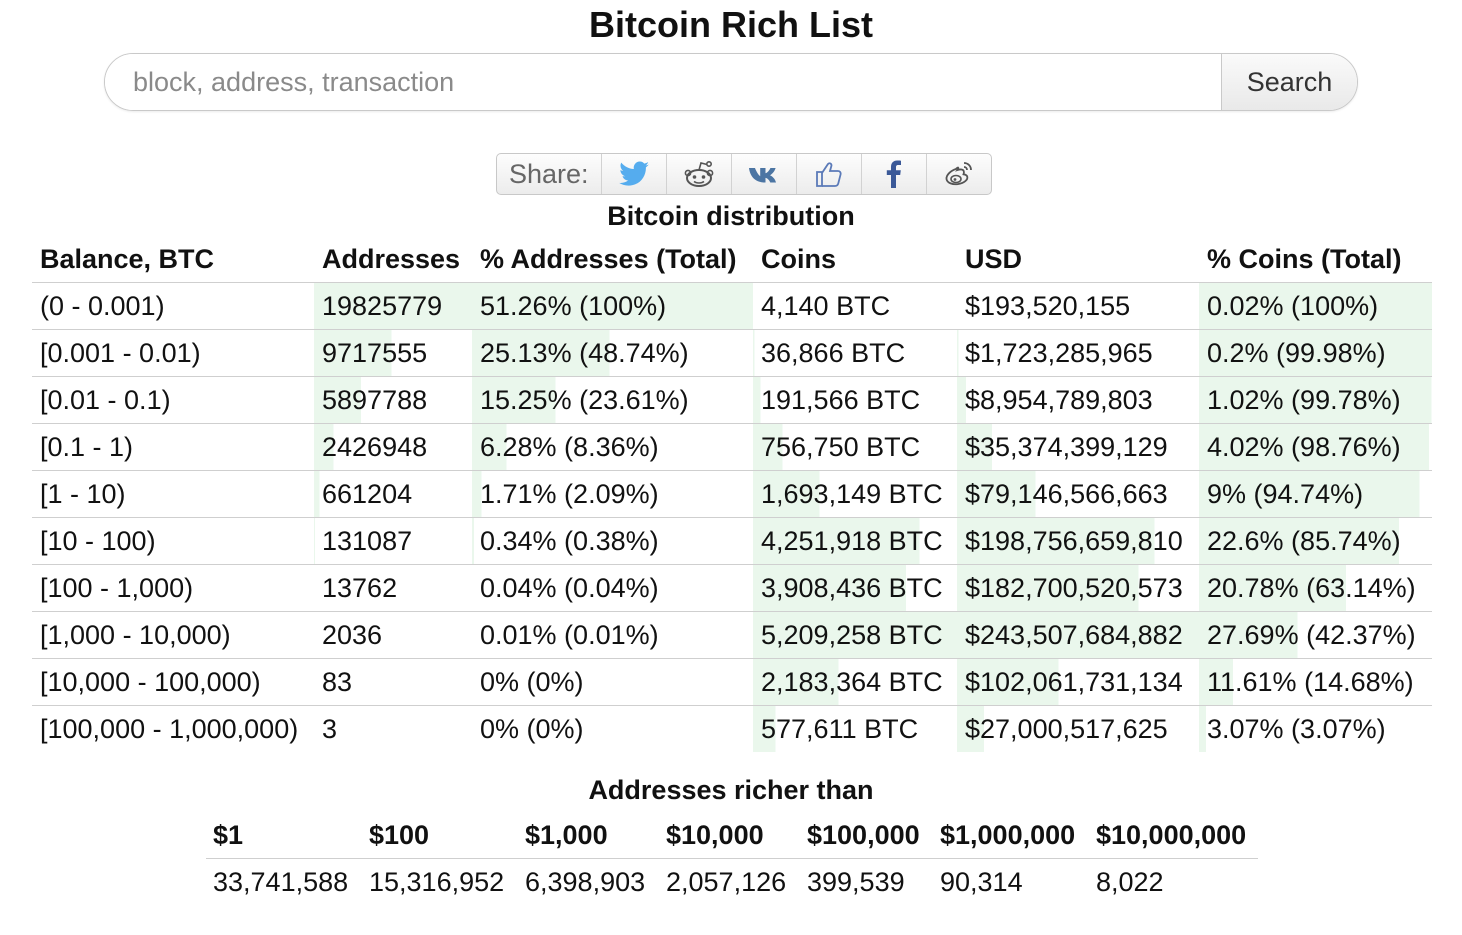 This screenshot has height=935, width=1462. What do you see at coordinates (1078, 682) in the screenshot?
I see `cell-usd: $102,061,731,134` at bounding box center [1078, 682].